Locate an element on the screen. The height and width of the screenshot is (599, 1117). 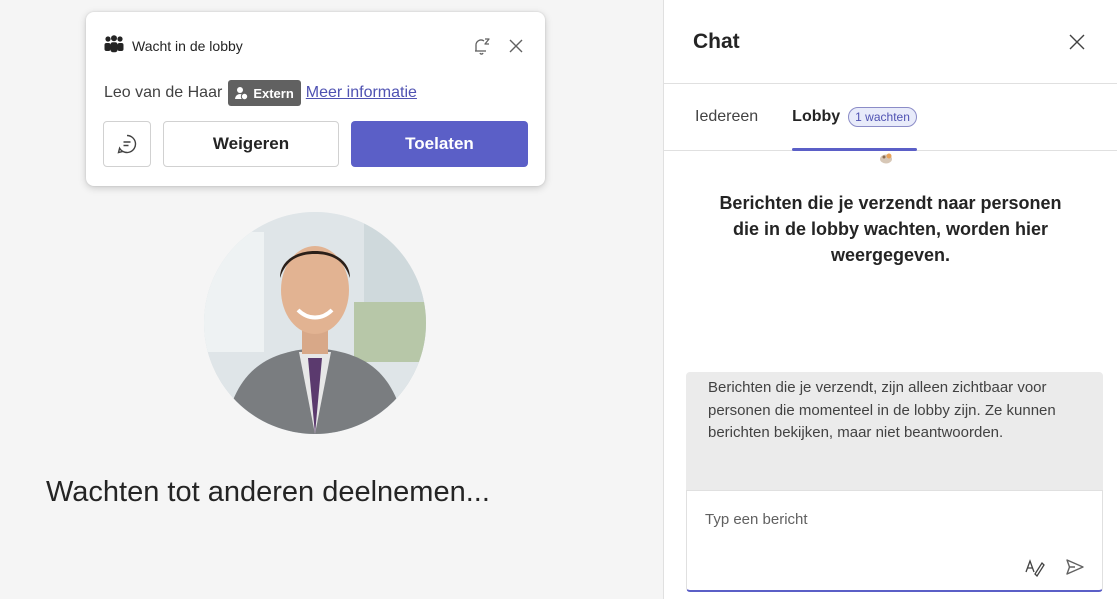
external-badge: Extern is located at coordinates (264, 93).